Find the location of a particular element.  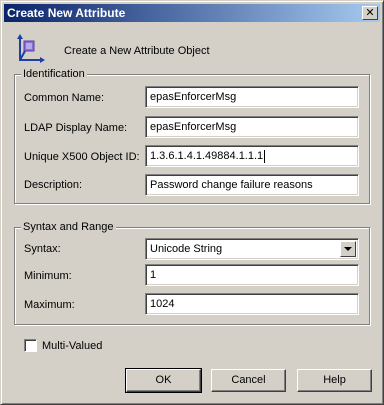

minimum-label: Minimum: is located at coordinates (48, 276).